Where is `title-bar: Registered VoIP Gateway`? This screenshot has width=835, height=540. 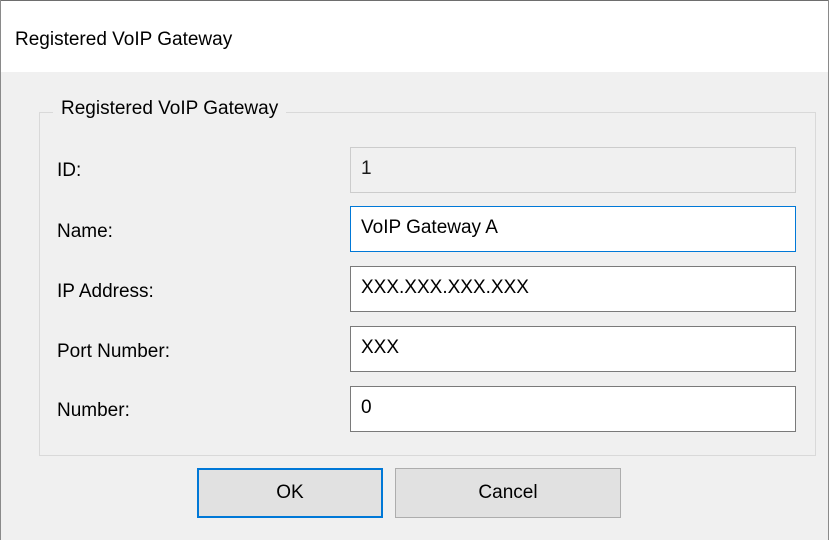 title-bar: Registered VoIP Gateway is located at coordinates (414, 36).